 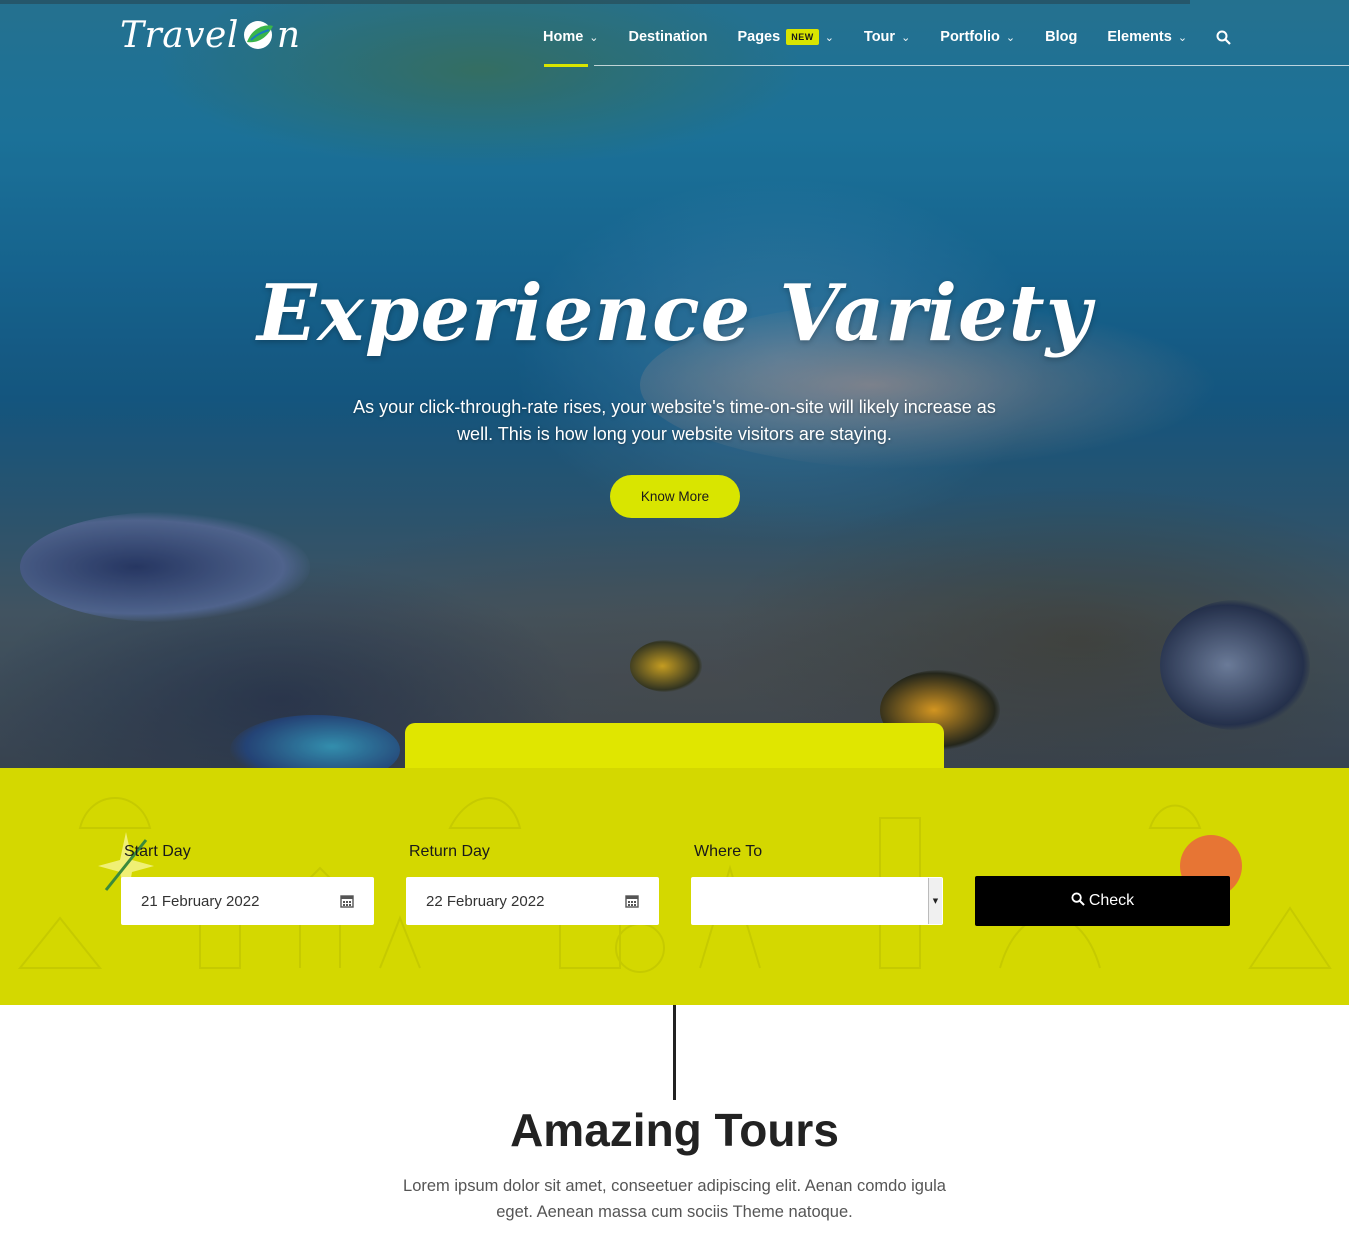 I want to click on nav-label-blog: Blog, so click(x=1061, y=37).